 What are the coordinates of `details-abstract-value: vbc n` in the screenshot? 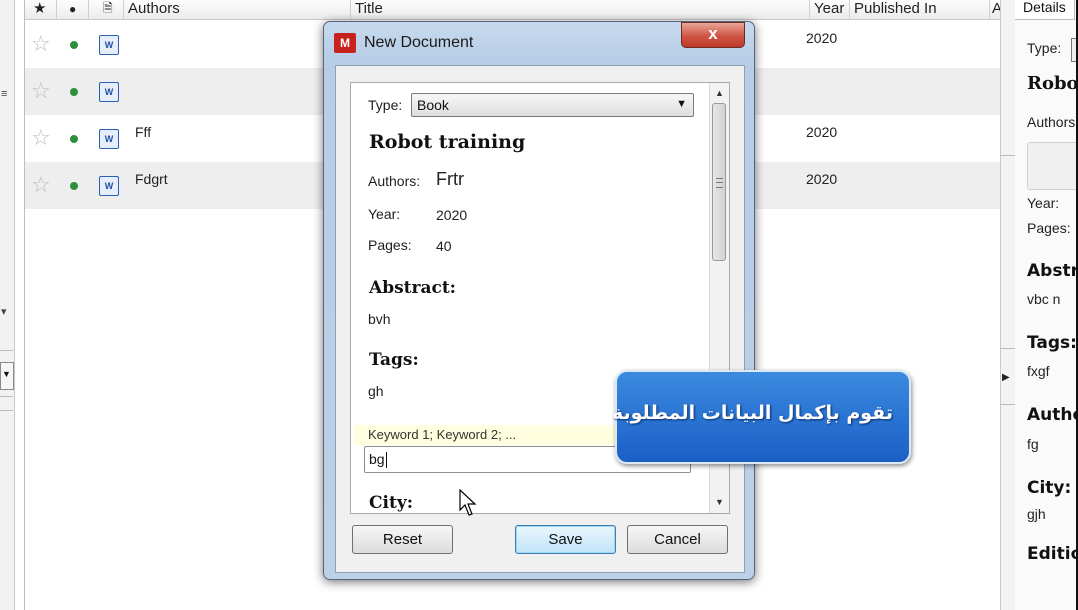 It's located at (1043, 299).